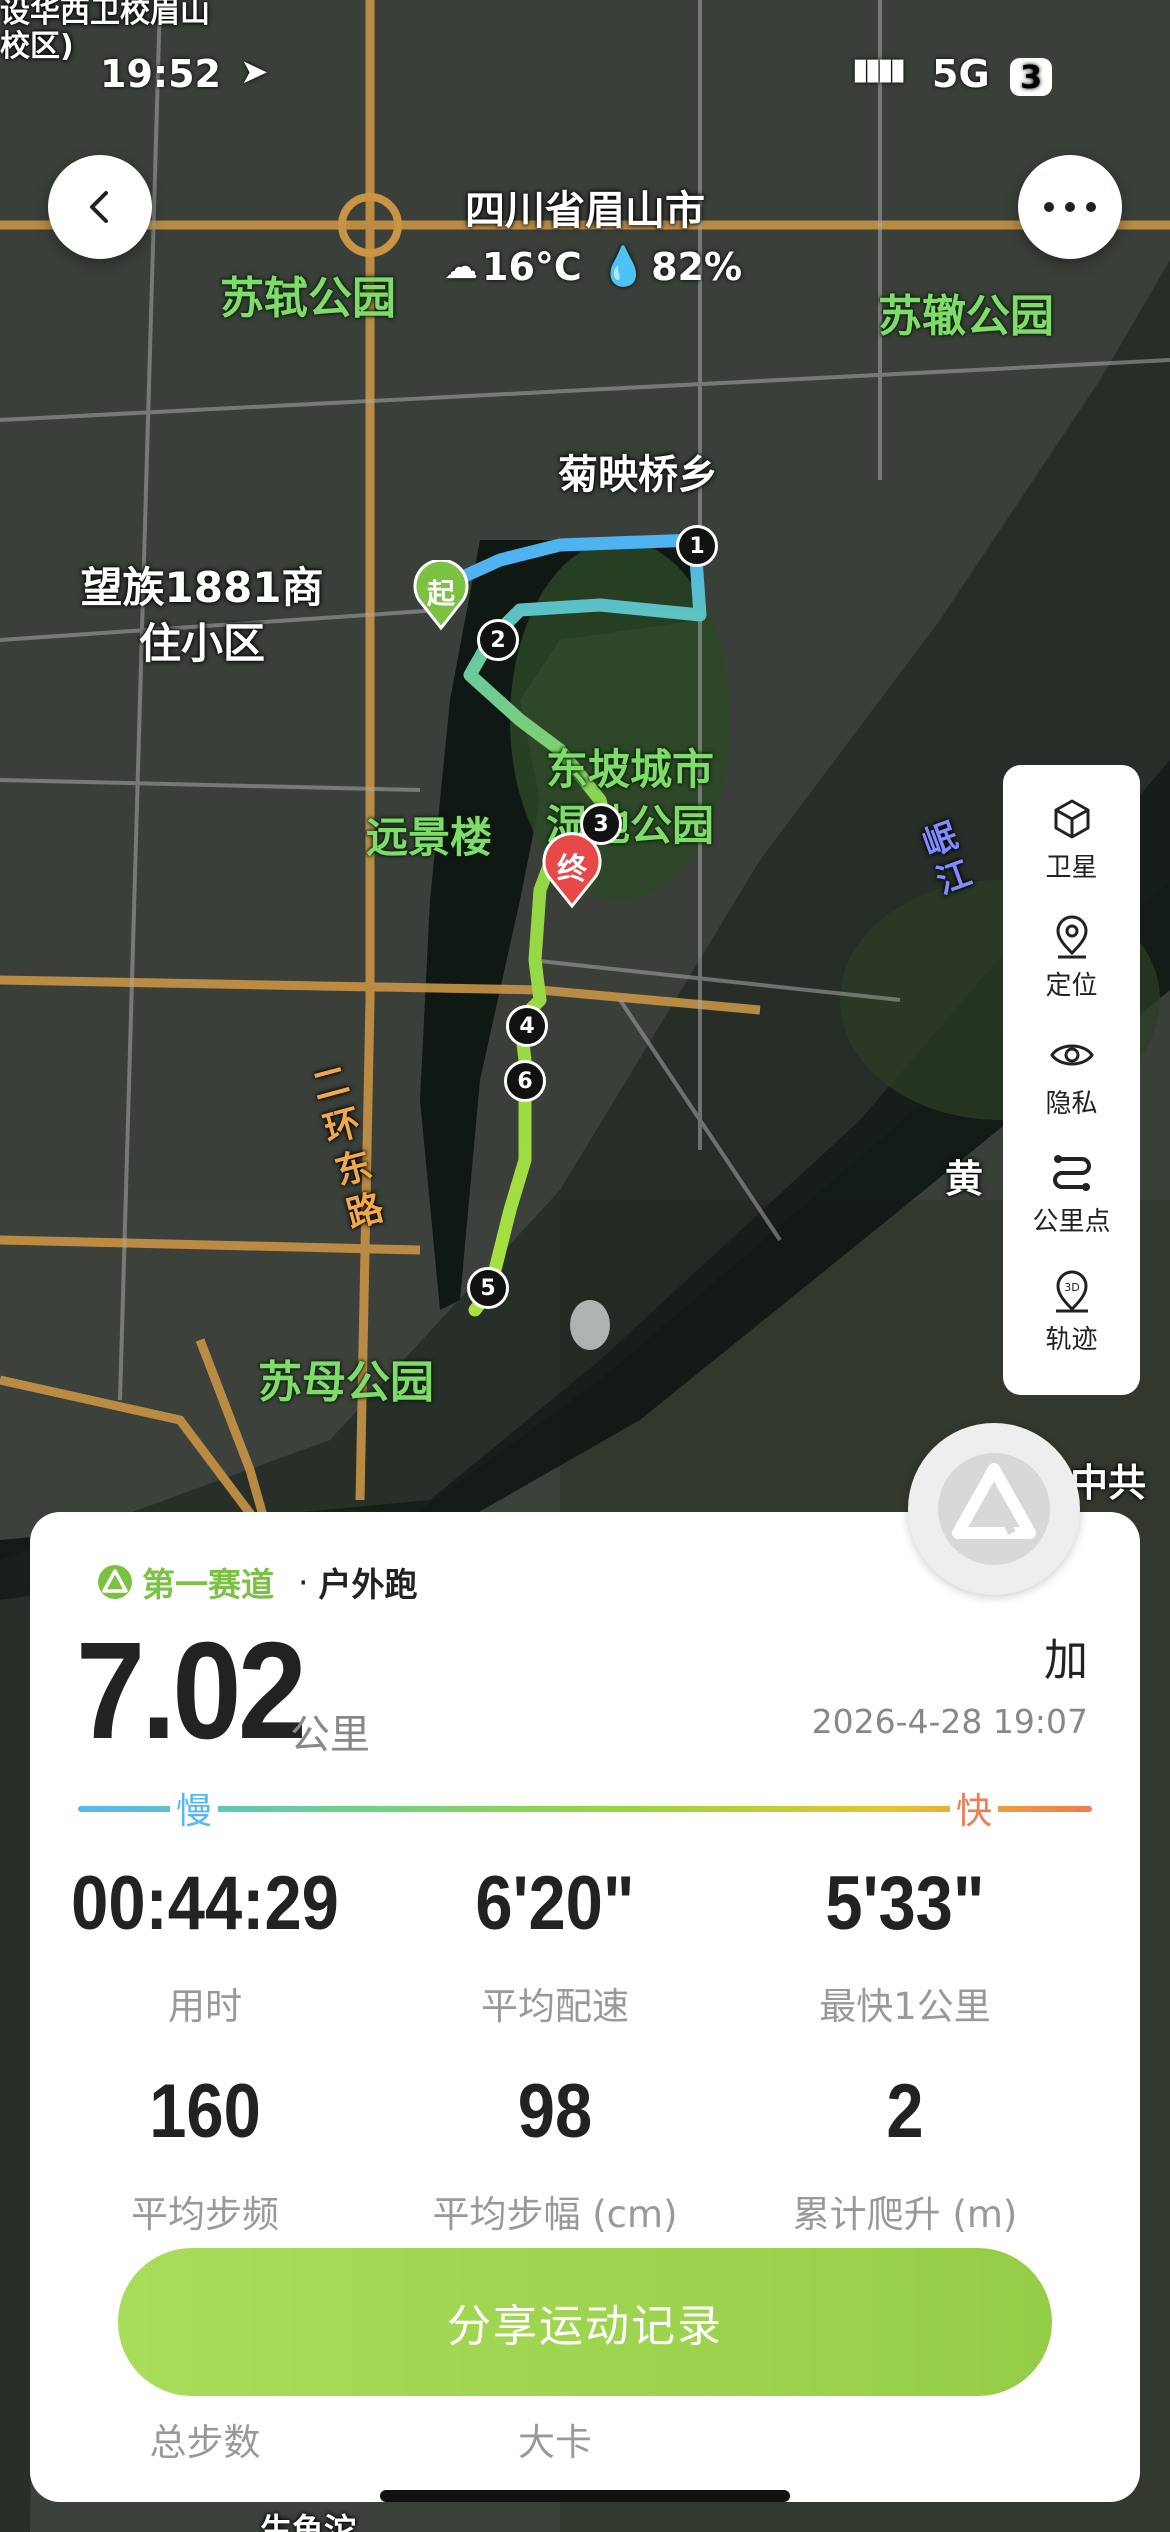 Image resolution: width=1170 pixels, height=2532 pixels. I want to click on home-indicator, so click(585, 2496).